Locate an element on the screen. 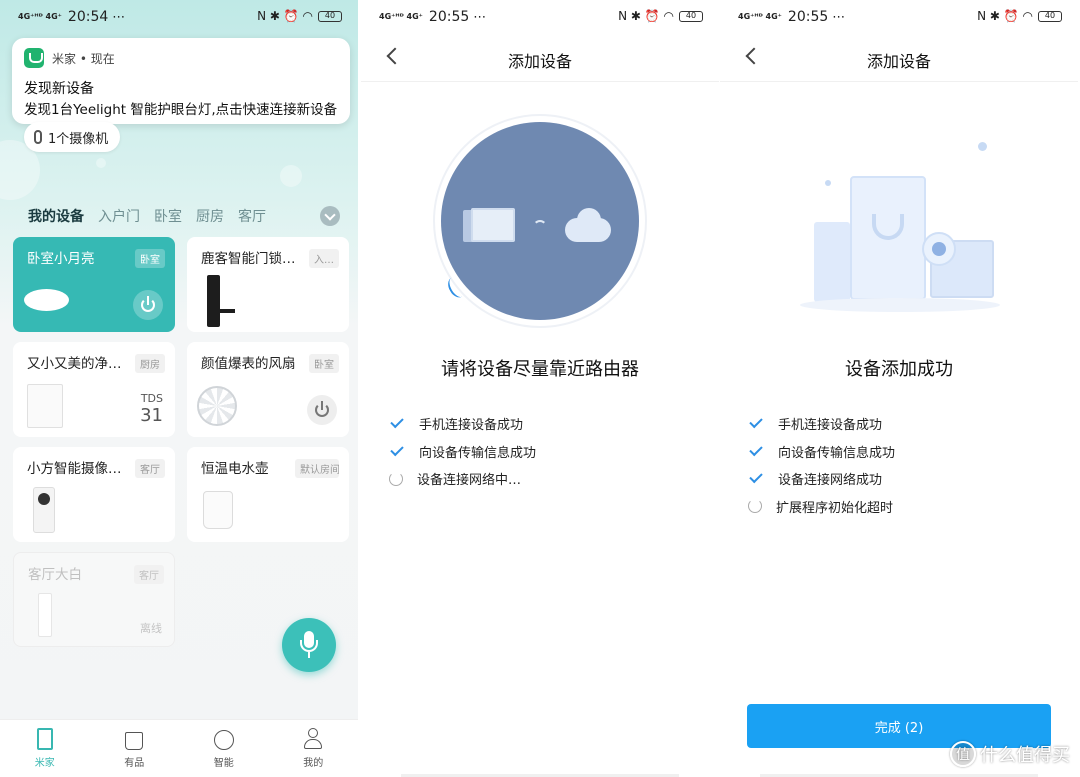 The image size is (1080, 777). camera-count-label: 1个摄像机 is located at coordinates (78, 139).